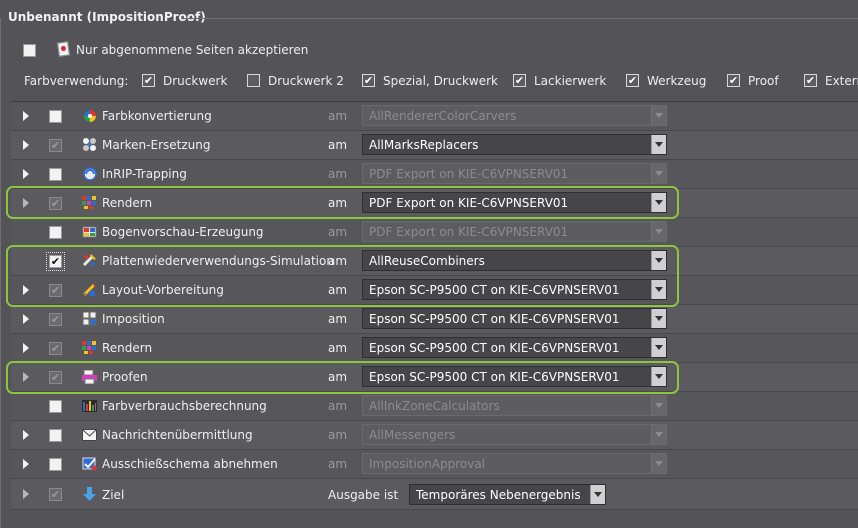  Describe the element at coordinates (89, 289) in the screenshot. I see `layout-prep-icon` at that location.